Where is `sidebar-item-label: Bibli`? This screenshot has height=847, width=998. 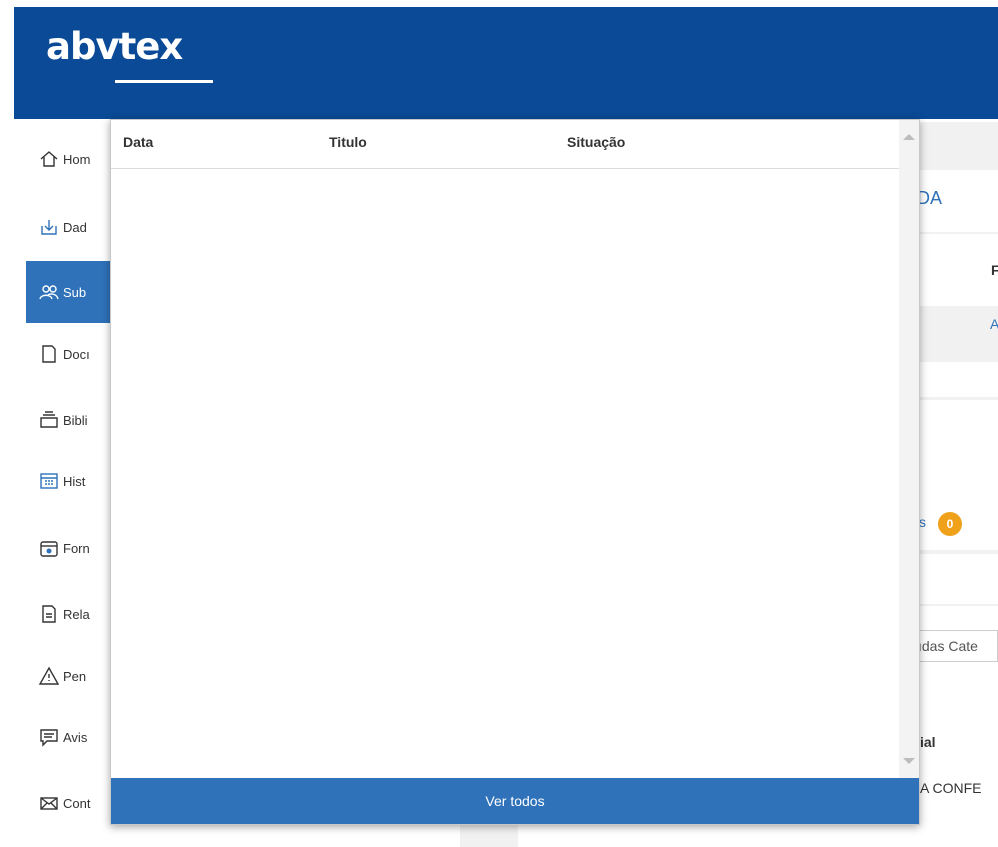 sidebar-item-label: Bibli is located at coordinates (75, 420).